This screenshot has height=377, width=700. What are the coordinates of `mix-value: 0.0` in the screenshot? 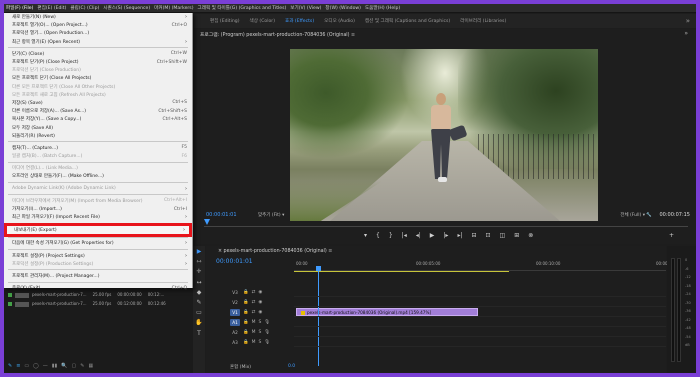 It's located at (291, 366).